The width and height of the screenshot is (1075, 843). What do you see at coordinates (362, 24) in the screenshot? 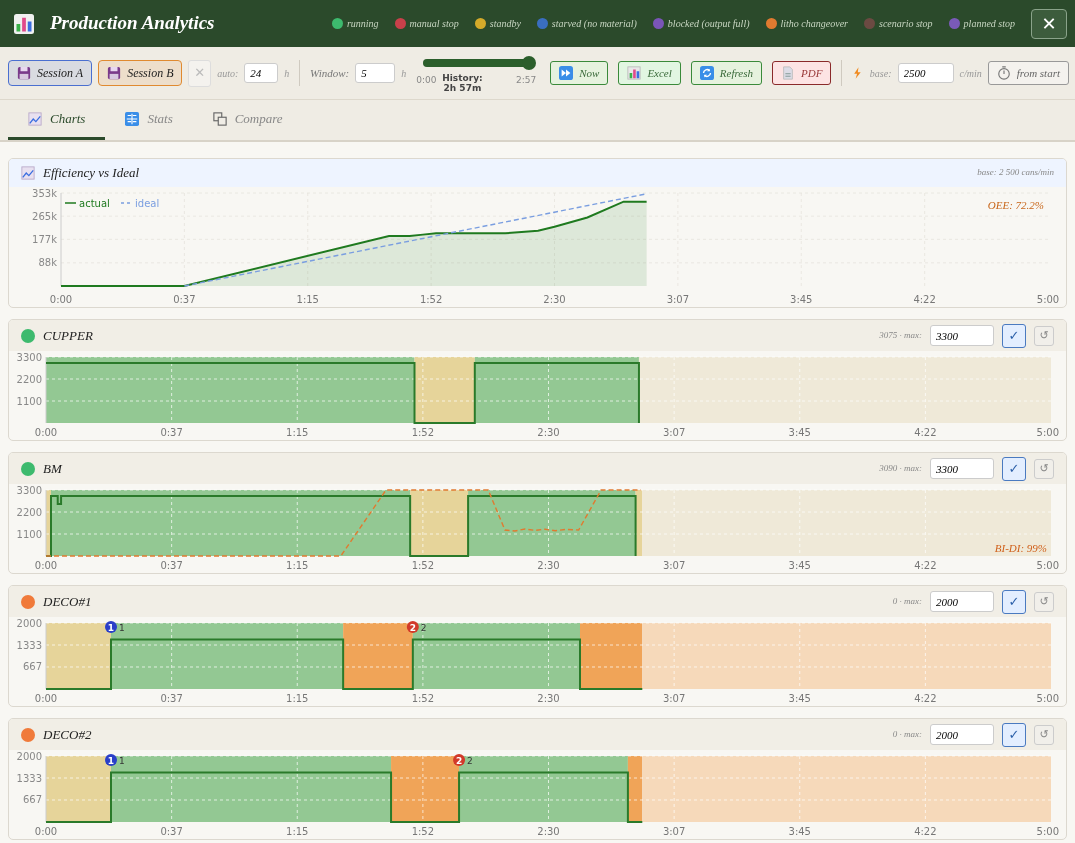
I see `legend-label: running` at bounding box center [362, 24].